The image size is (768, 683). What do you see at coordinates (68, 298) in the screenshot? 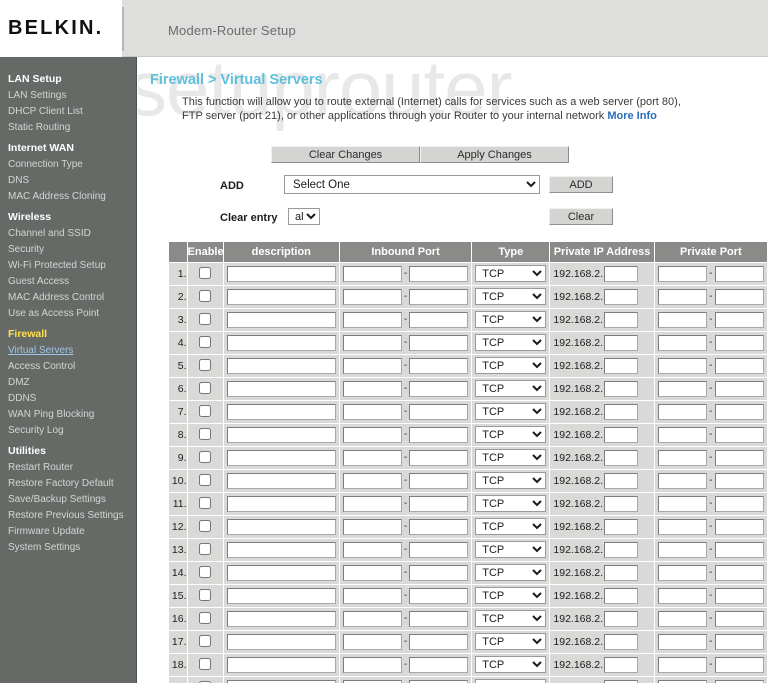
I see `sidebar-item-mac-address-control: MAC Address Control` at bounding box center [68, 298].